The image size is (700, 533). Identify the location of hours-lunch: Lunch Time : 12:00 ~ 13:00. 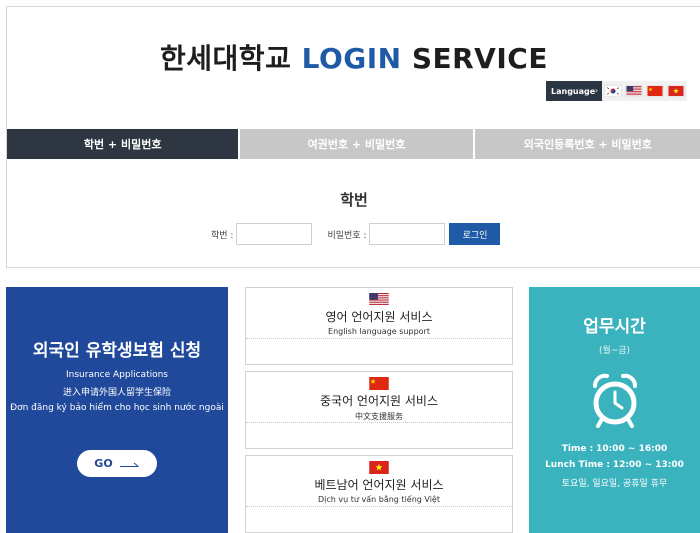
(614, 465).